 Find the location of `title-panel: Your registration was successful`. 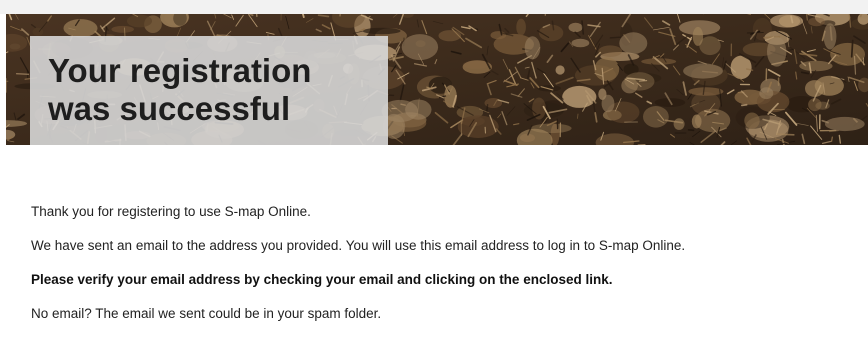

title-panel: Your registration was successful is located at coordinates (209, 90).